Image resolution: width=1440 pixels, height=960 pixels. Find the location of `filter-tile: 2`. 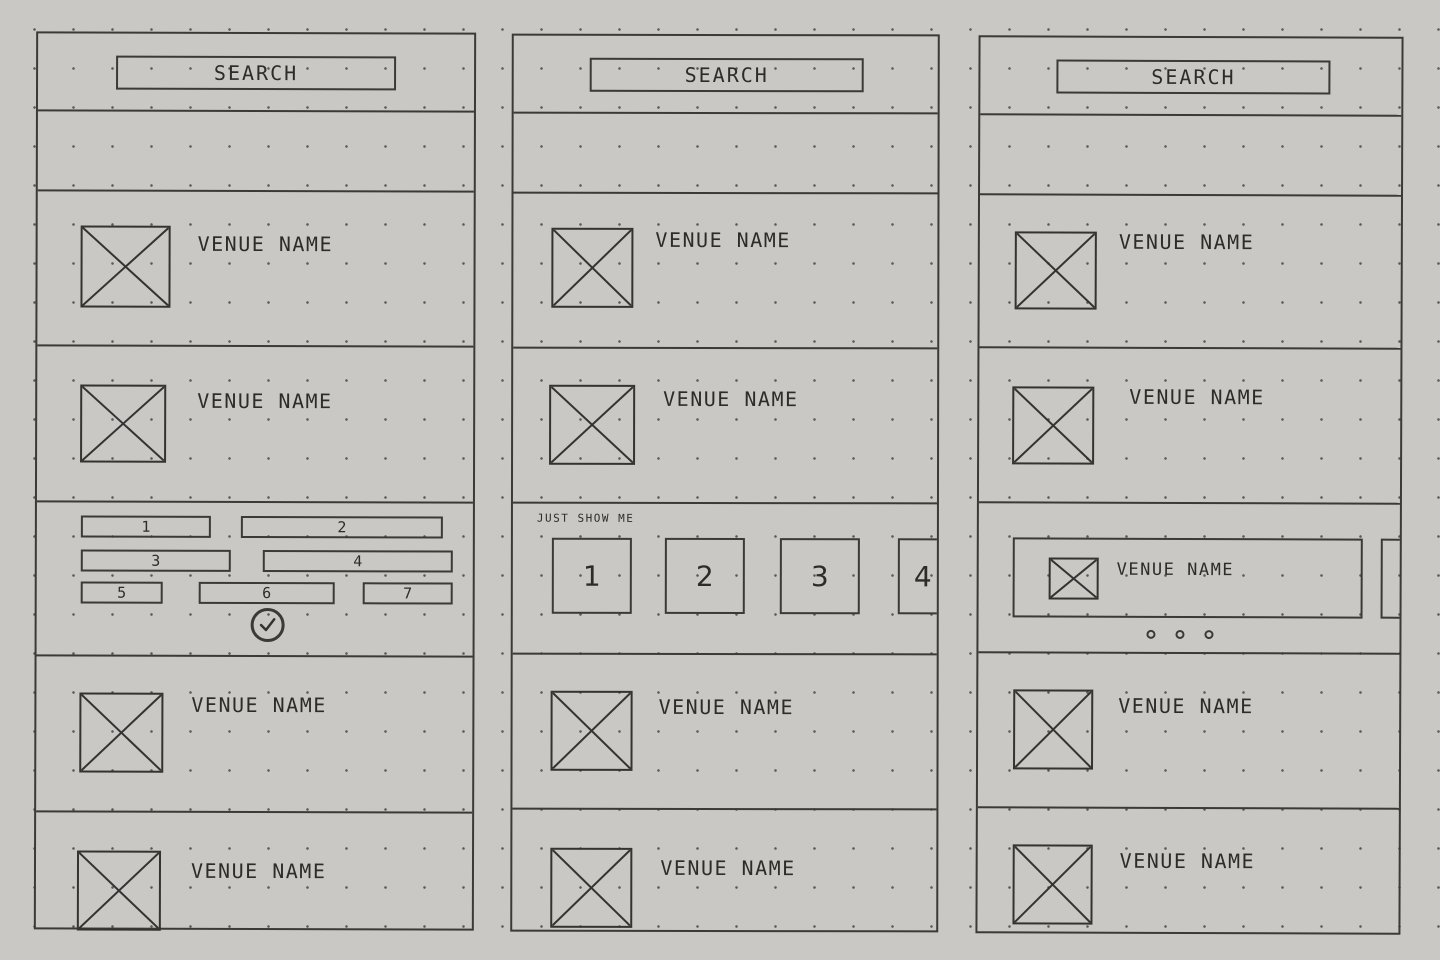

filter-tile: 2 is located at coordinates (704, 576).